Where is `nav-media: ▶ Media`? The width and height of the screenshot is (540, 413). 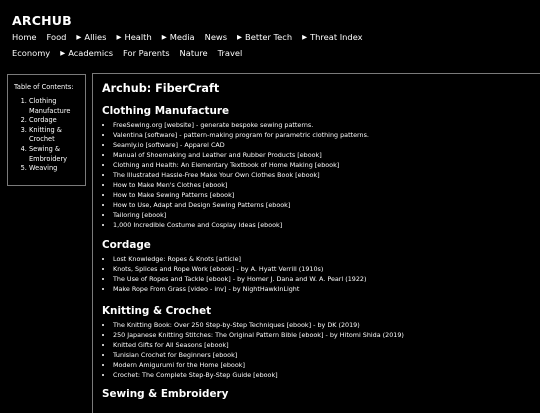
nav-media: ▶ Media is located at coordinates (178, 37).